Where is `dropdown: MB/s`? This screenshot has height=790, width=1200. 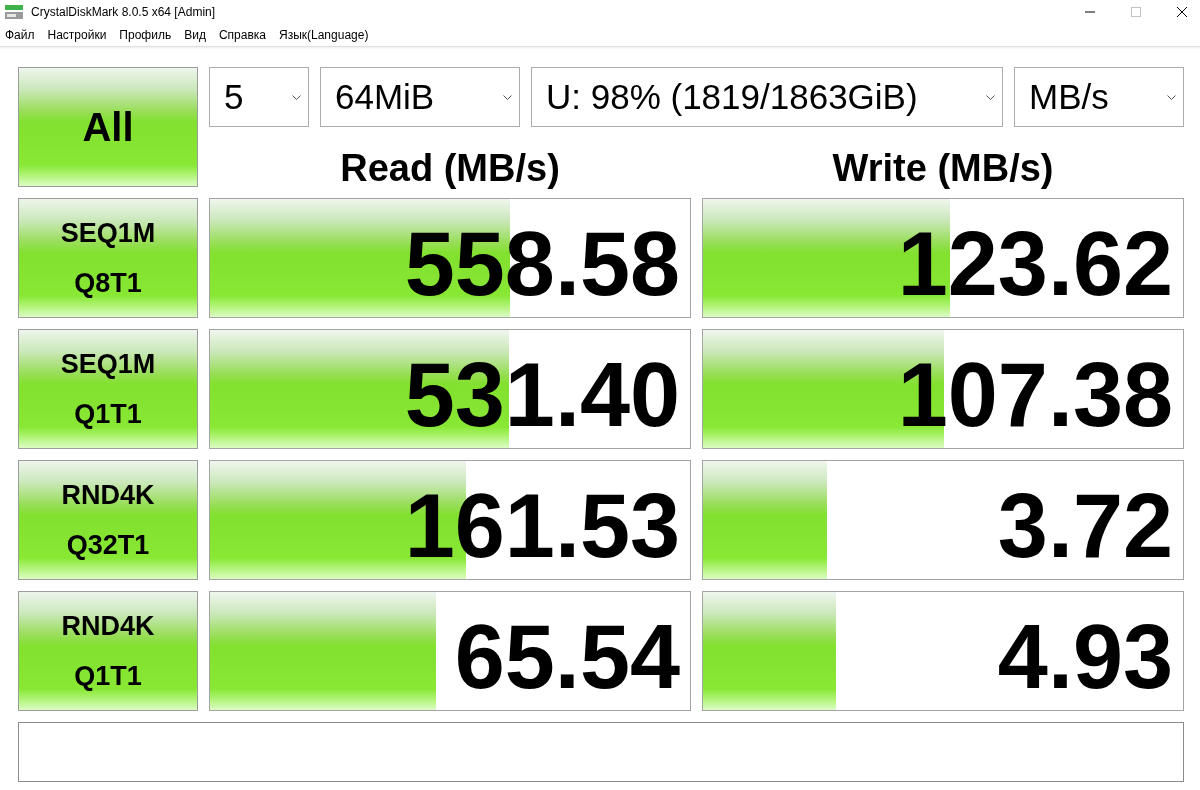 dropdown: MB/s is located at coordinates (1099, 97).